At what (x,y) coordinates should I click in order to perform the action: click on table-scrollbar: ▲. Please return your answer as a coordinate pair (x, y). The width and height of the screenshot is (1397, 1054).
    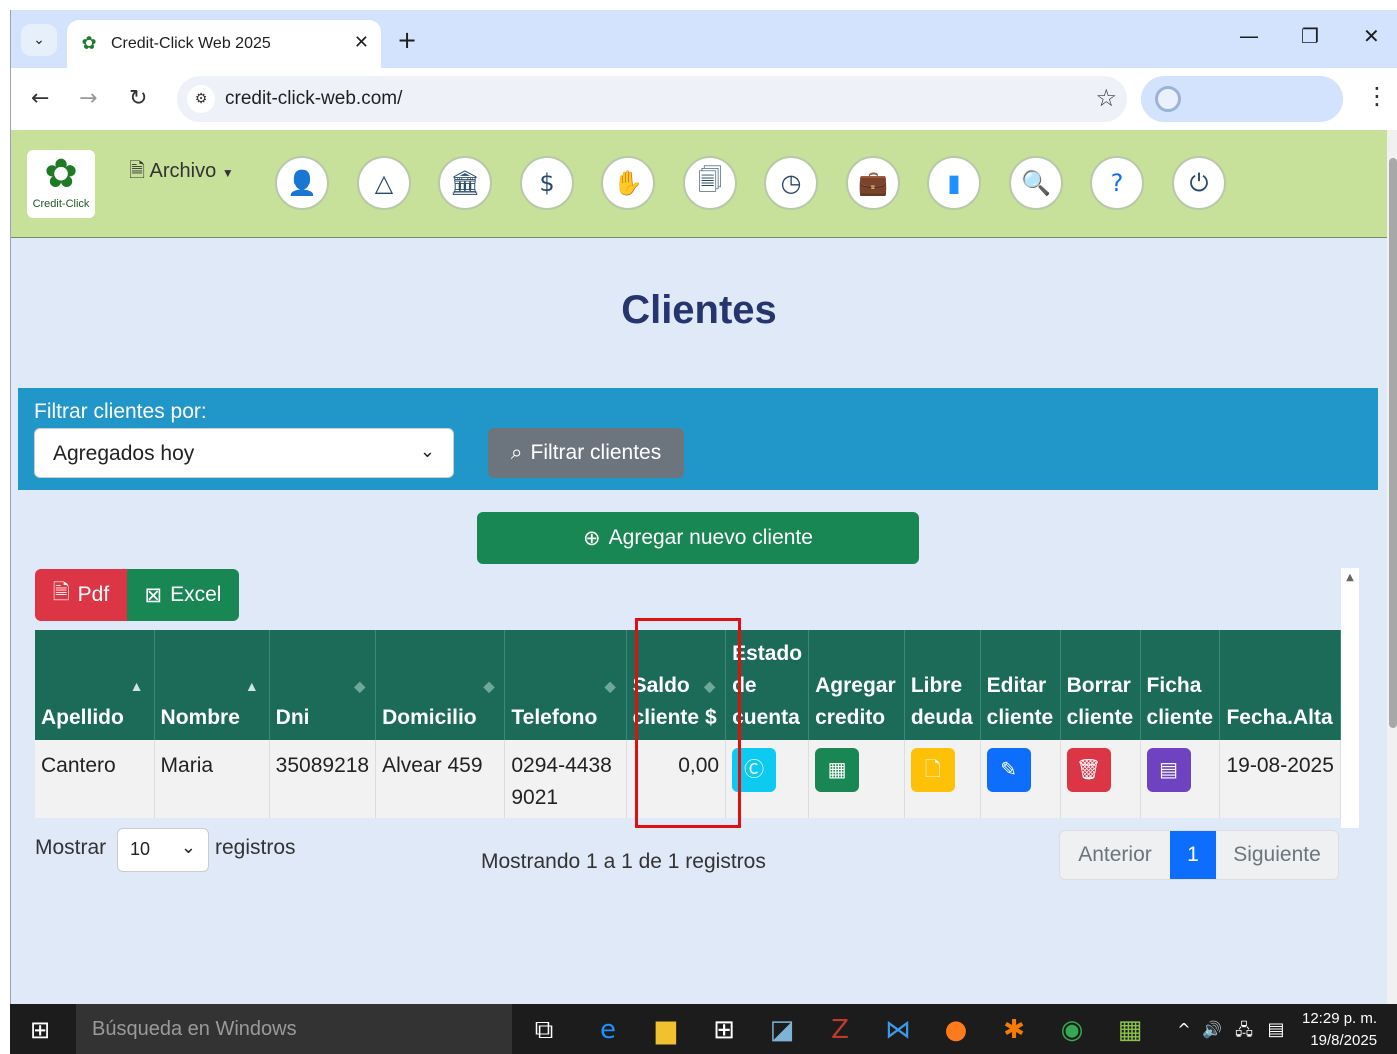
    Looking at the image, I should click on (1350, 698).